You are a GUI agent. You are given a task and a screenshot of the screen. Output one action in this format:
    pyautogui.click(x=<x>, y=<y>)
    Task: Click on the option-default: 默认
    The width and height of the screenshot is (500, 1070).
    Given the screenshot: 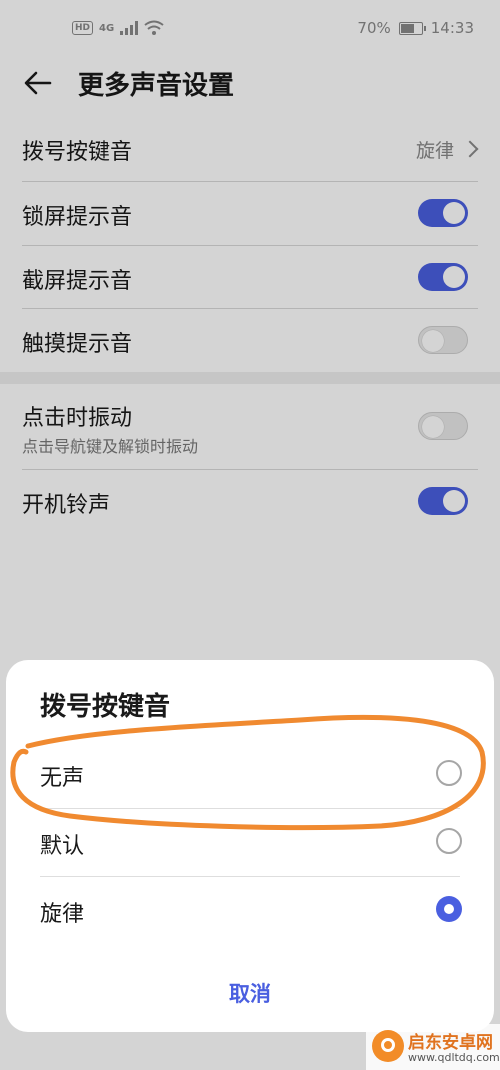 What is the action you would take?
    pyautogui.click(x=251, y=843)
    